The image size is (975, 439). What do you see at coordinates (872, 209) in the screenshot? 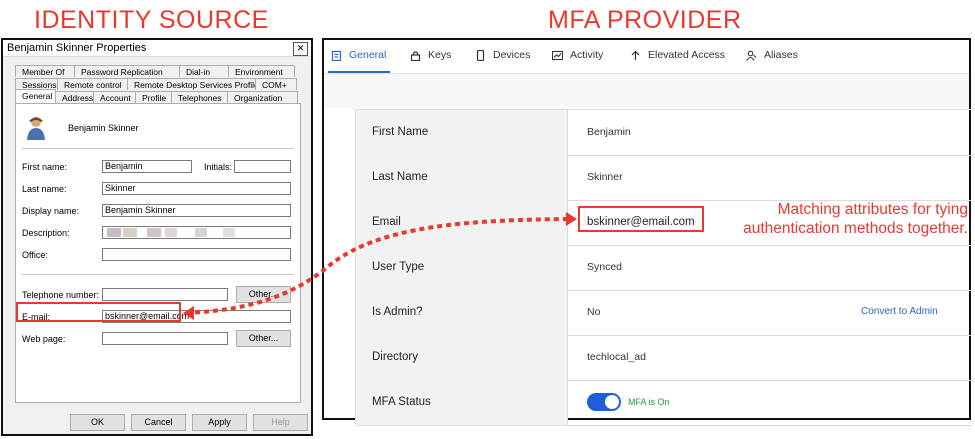
I see `annotation-line-1: Matching attributes for tying` at bounding box center [872, 209].